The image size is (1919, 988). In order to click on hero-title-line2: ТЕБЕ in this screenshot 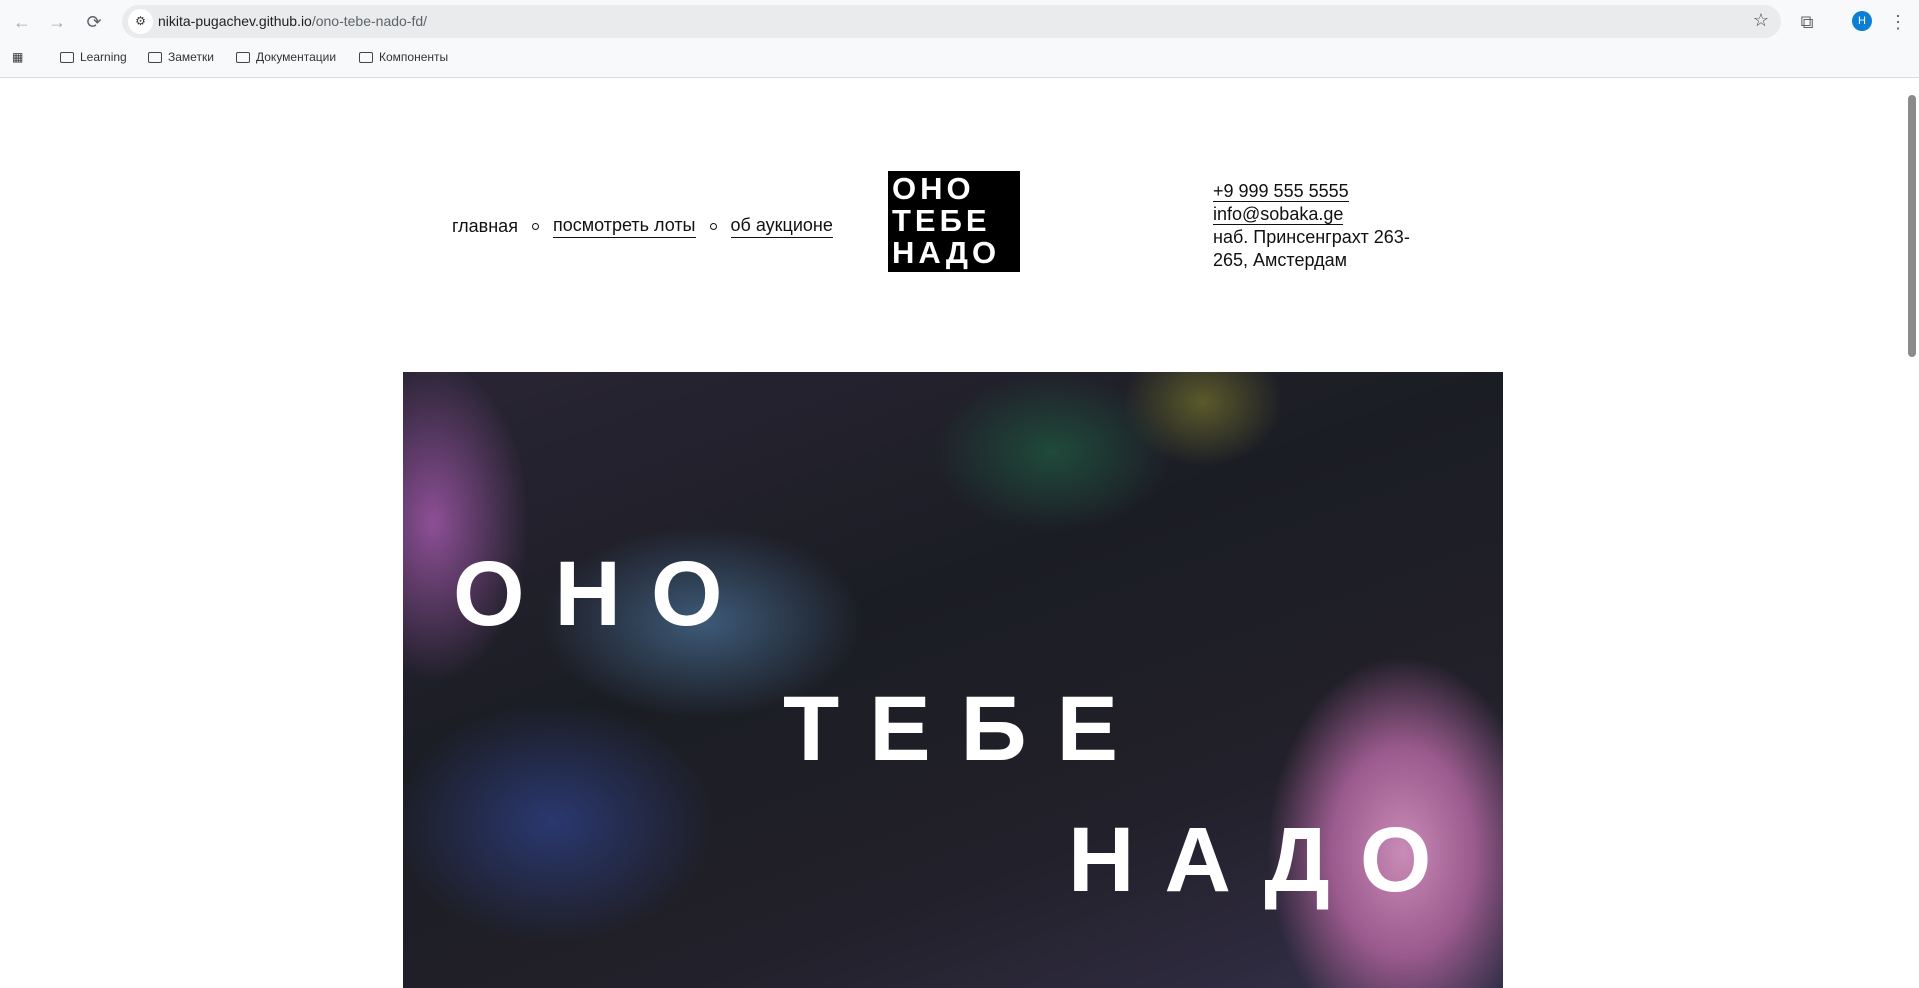, I will do `click(966, 729)`.